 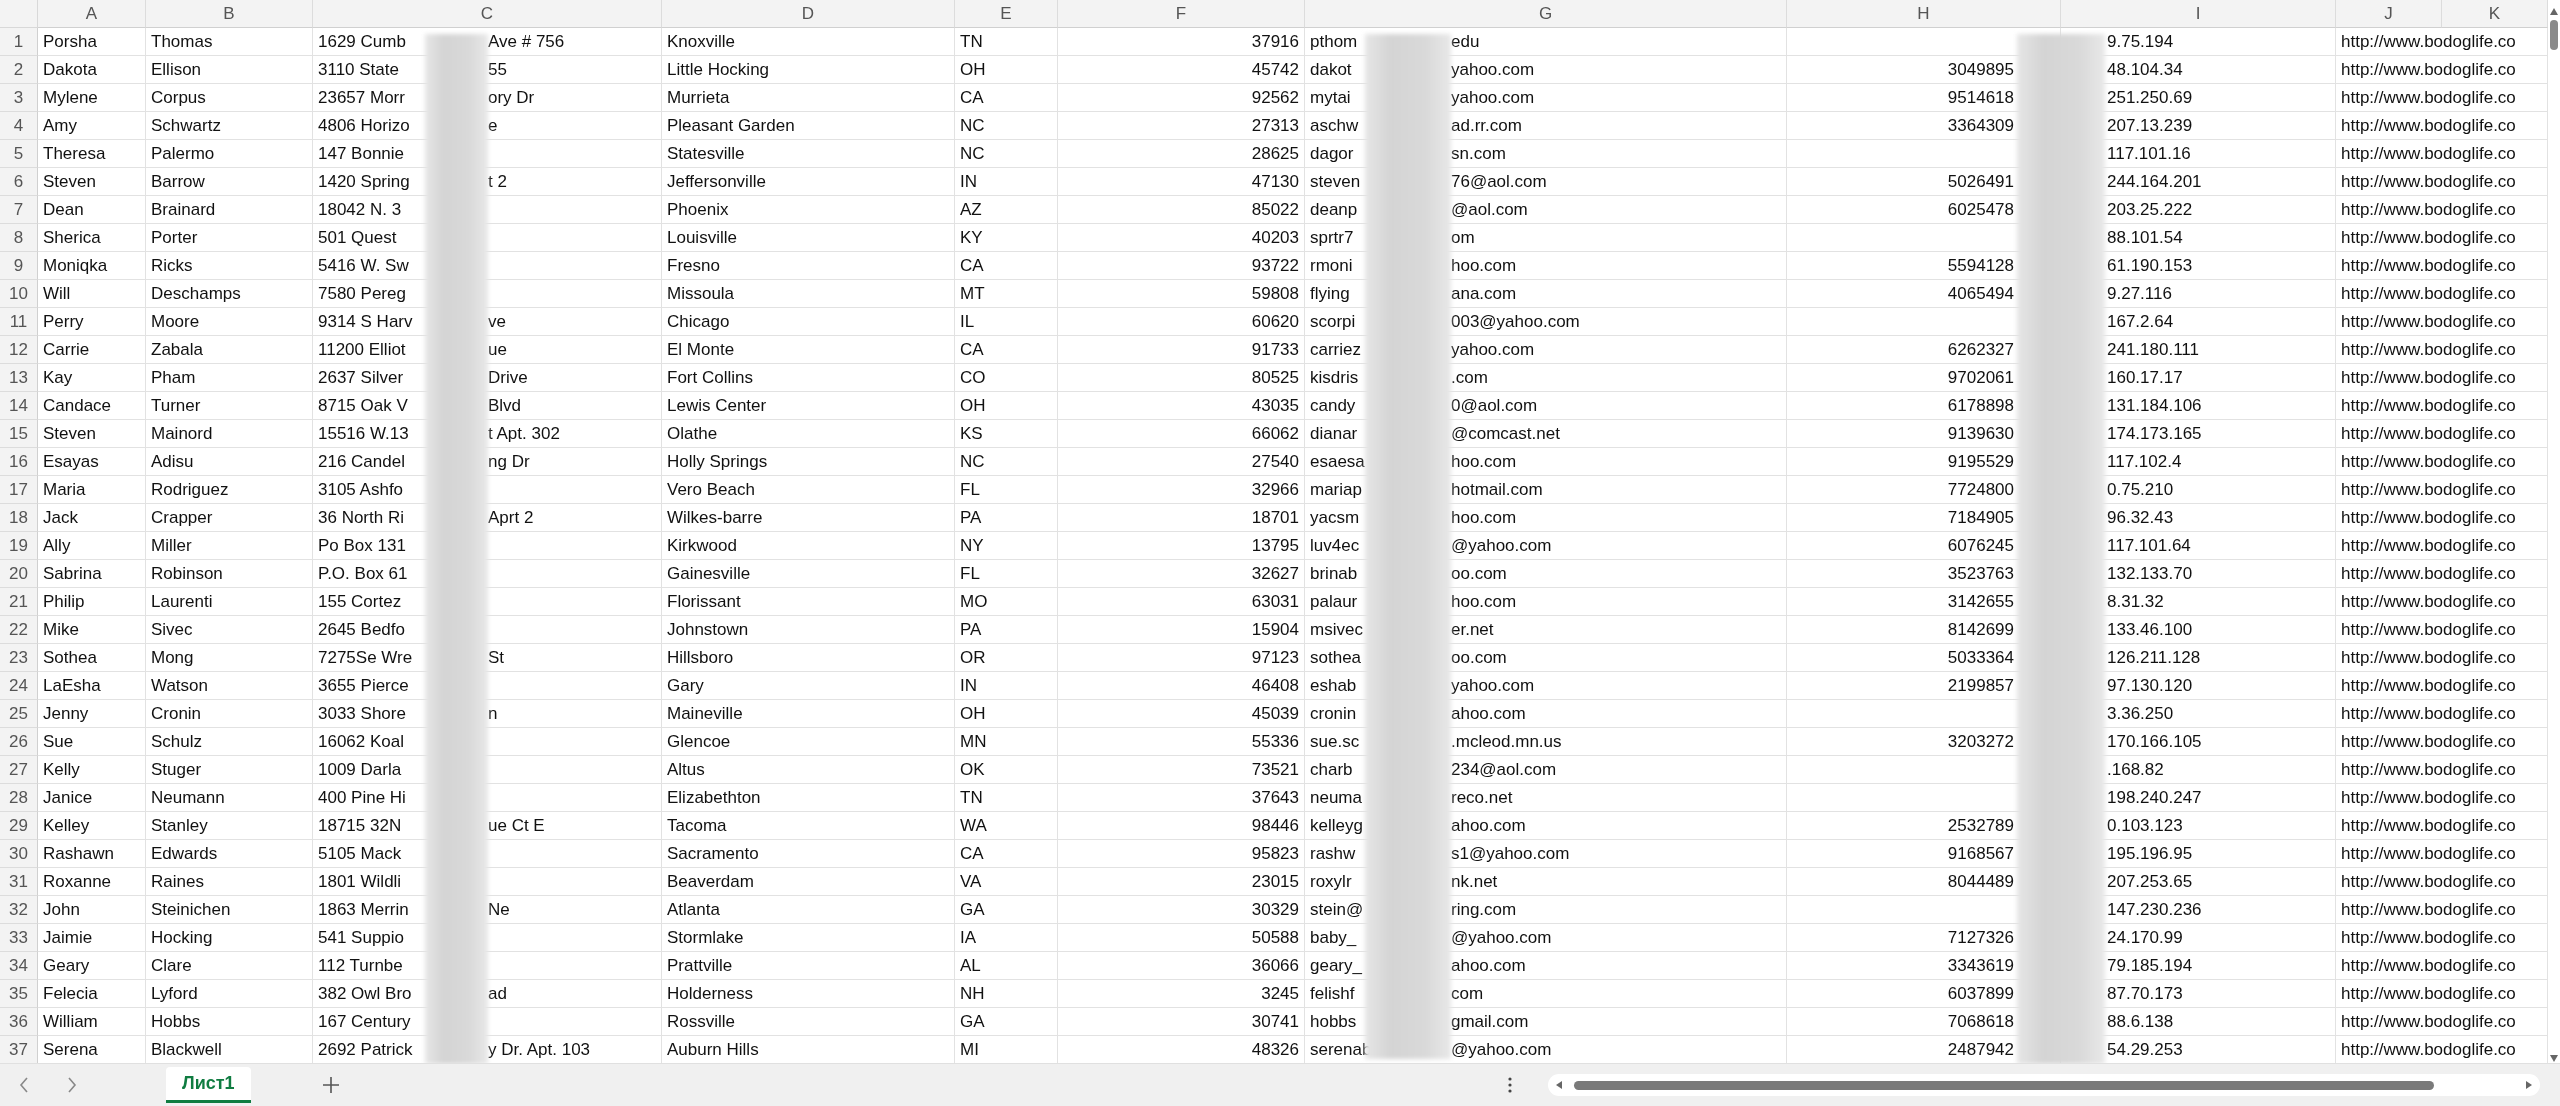 What do you see at coordinates (19, 322) in the screenshot?
I see `row-number: 11` at bounding box center [19, 322].